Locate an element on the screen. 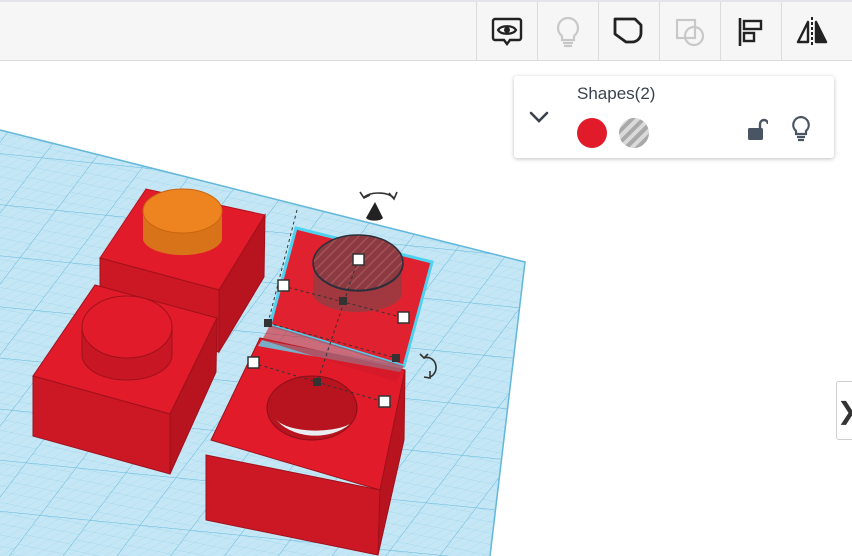  top-toolbar is located at coordinates (426, 30).